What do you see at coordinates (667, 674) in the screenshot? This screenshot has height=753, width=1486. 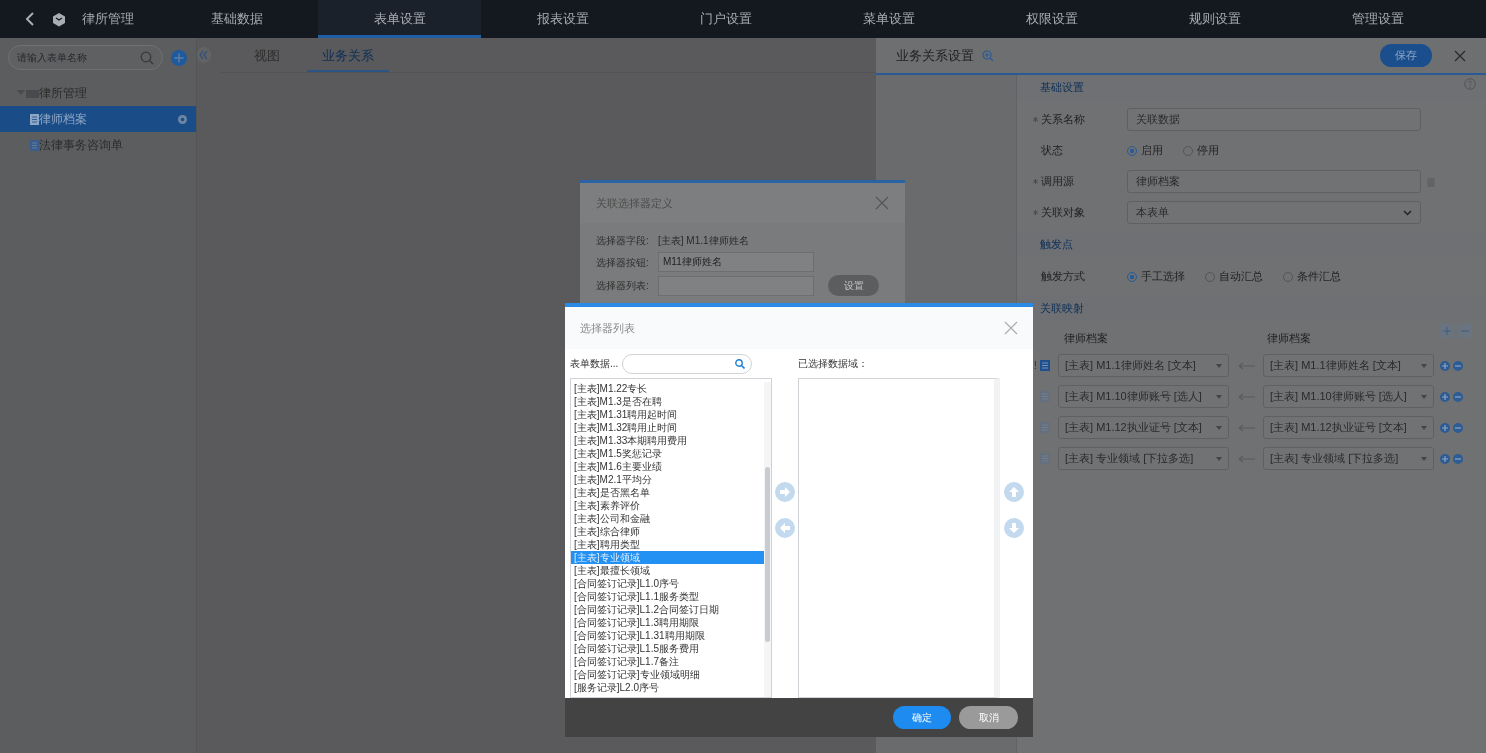 I see `list-item: [合同签订记录]专业领域明细` at bounding box center [667, 674].